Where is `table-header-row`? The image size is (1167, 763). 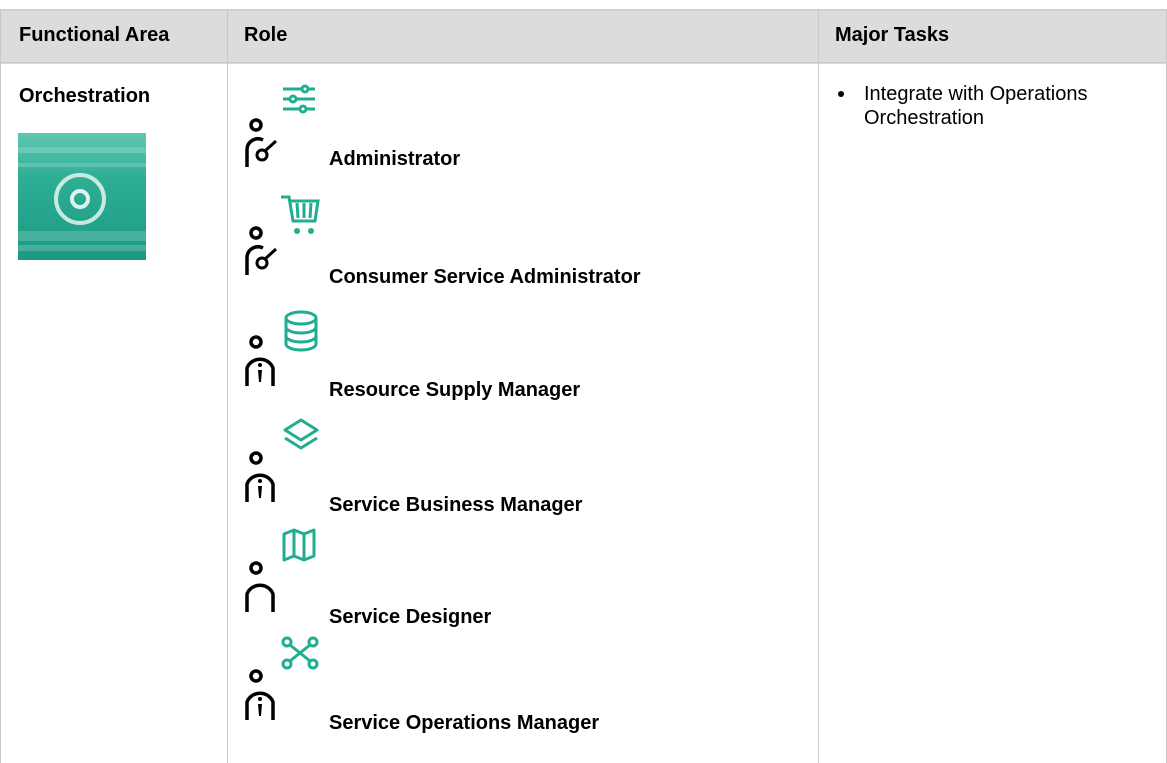
table-header-row is located at coordinates (583, 36).